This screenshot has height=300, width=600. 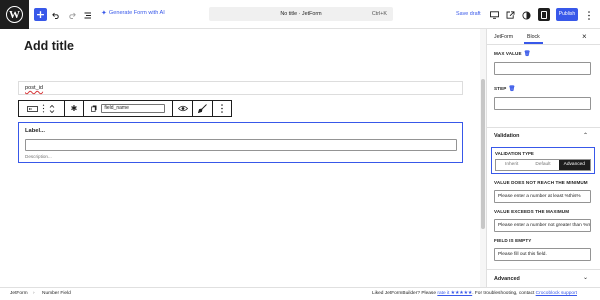 I want to click on visibility-toggle, so click(x=183, y=108).